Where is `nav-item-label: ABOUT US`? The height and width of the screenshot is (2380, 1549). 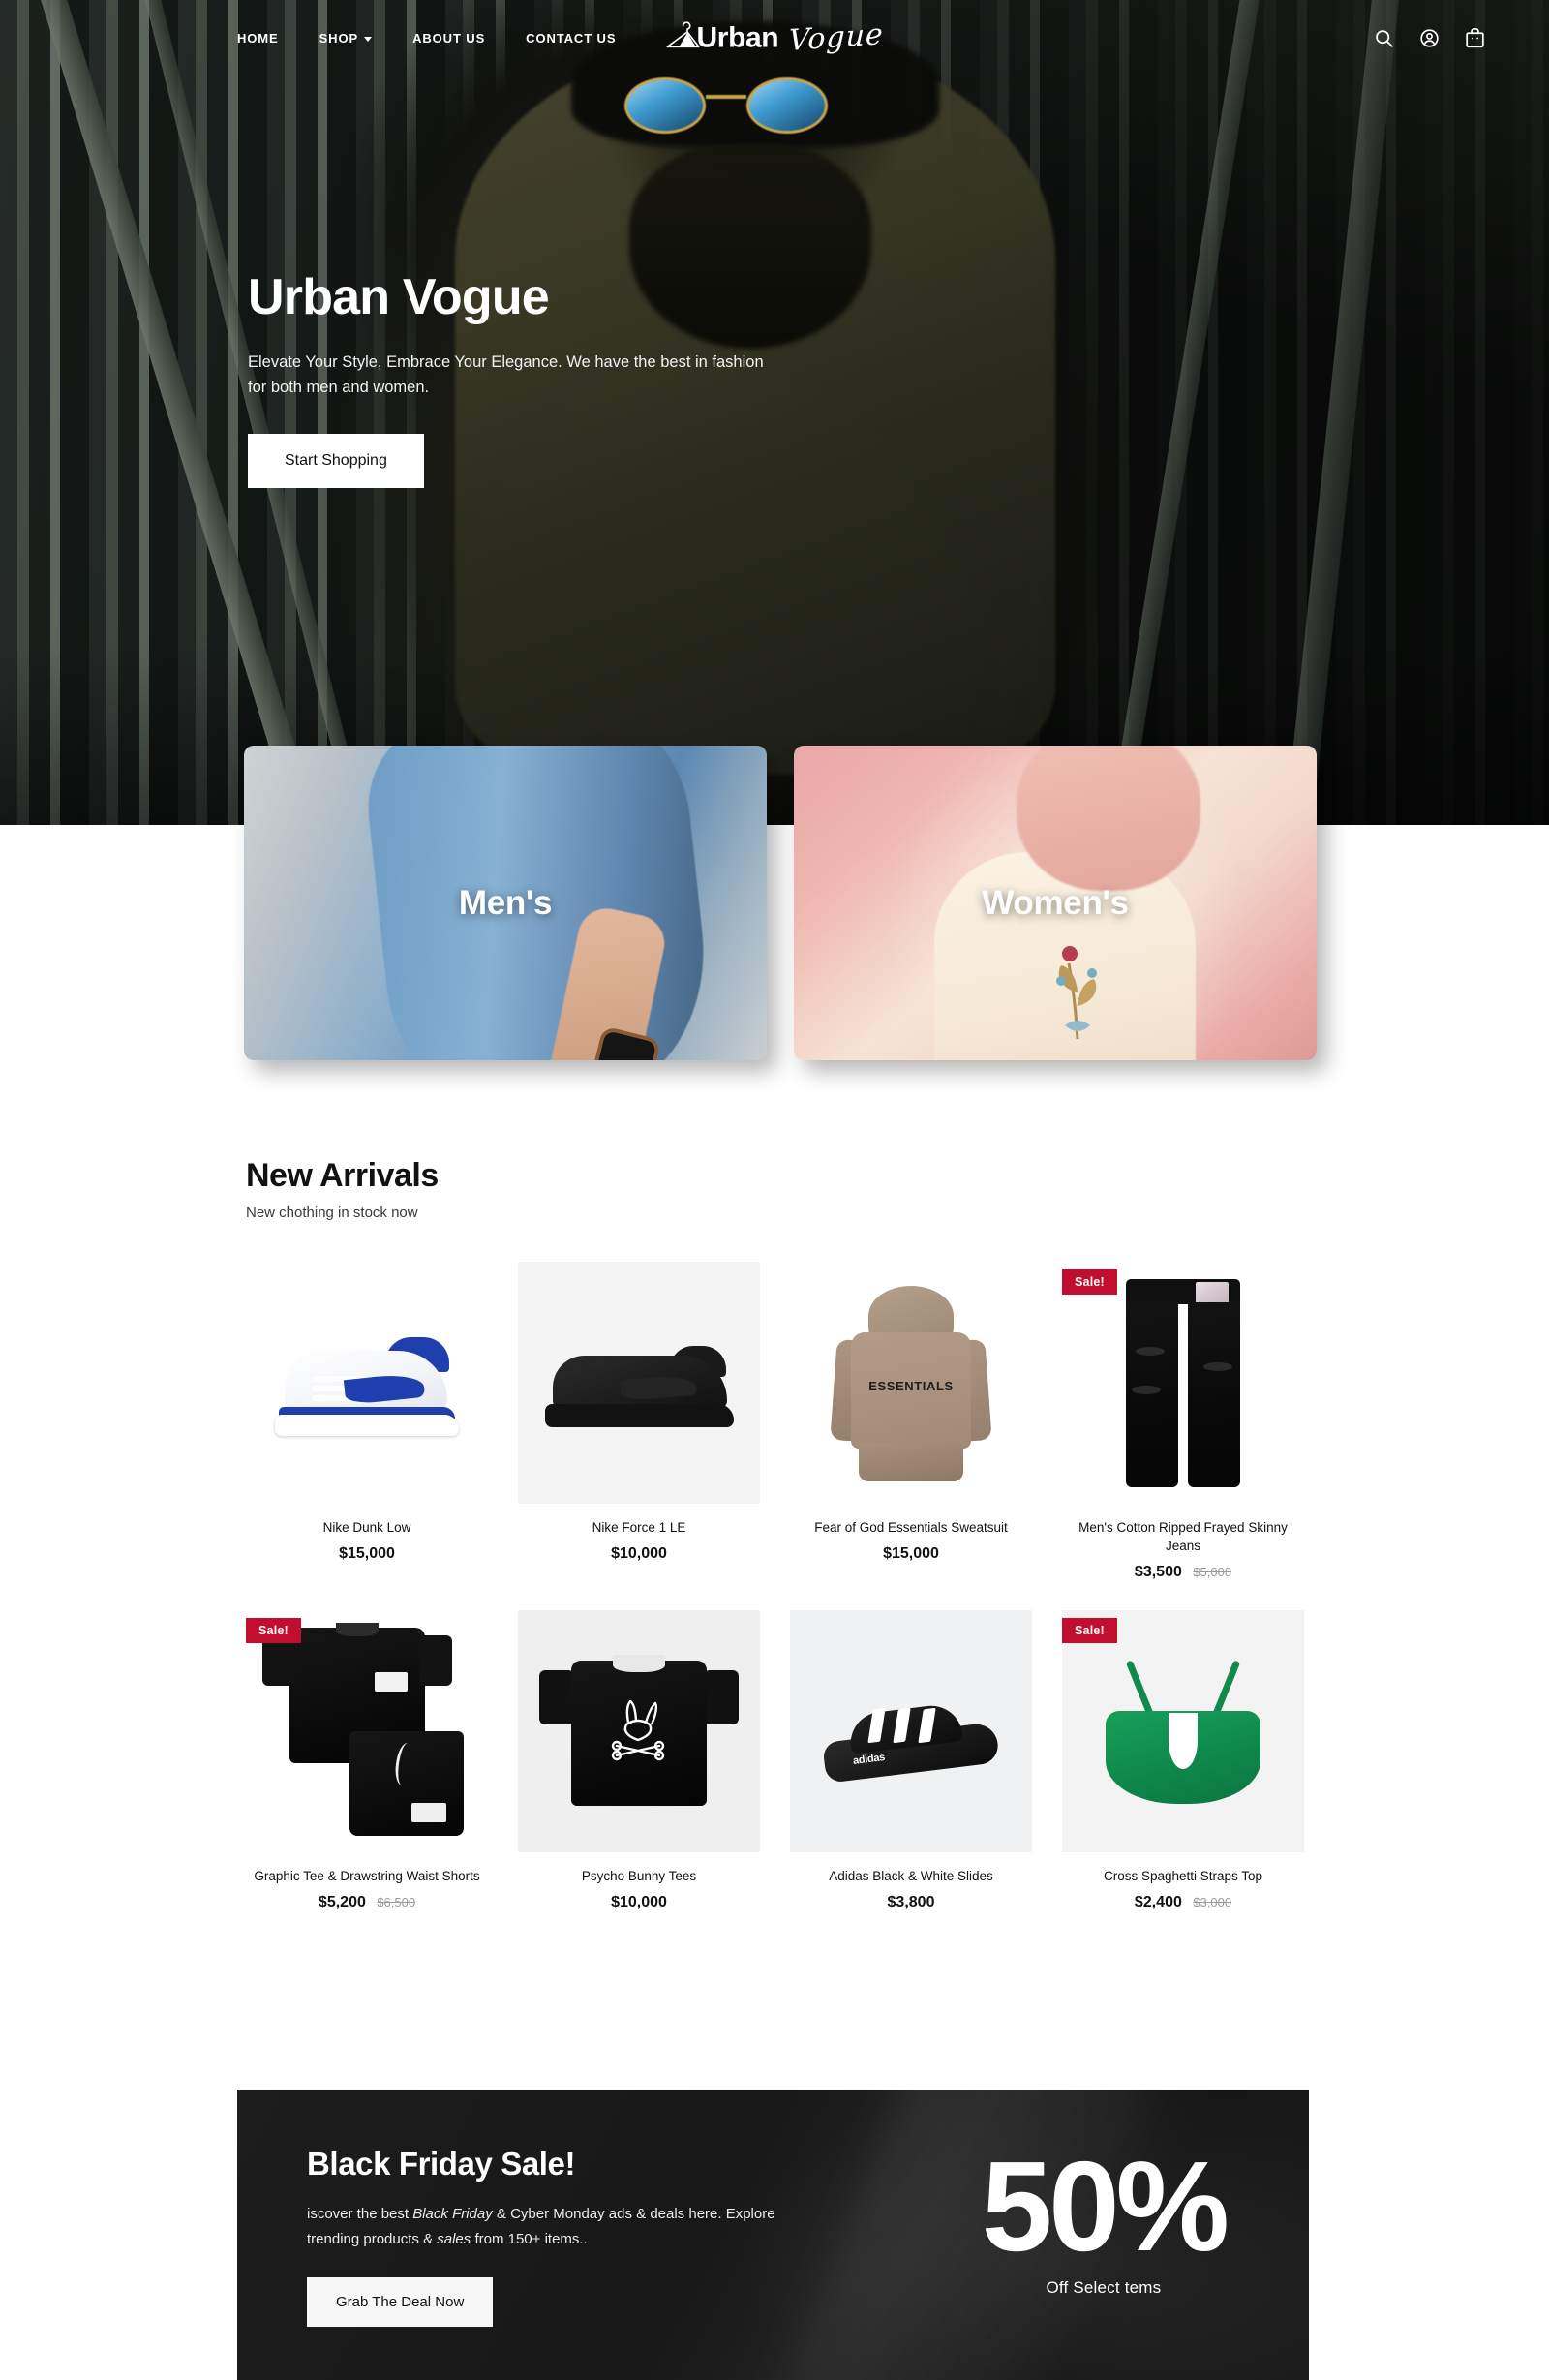 nav-item-label: ABOUT US is located at coordinates (449, 38).